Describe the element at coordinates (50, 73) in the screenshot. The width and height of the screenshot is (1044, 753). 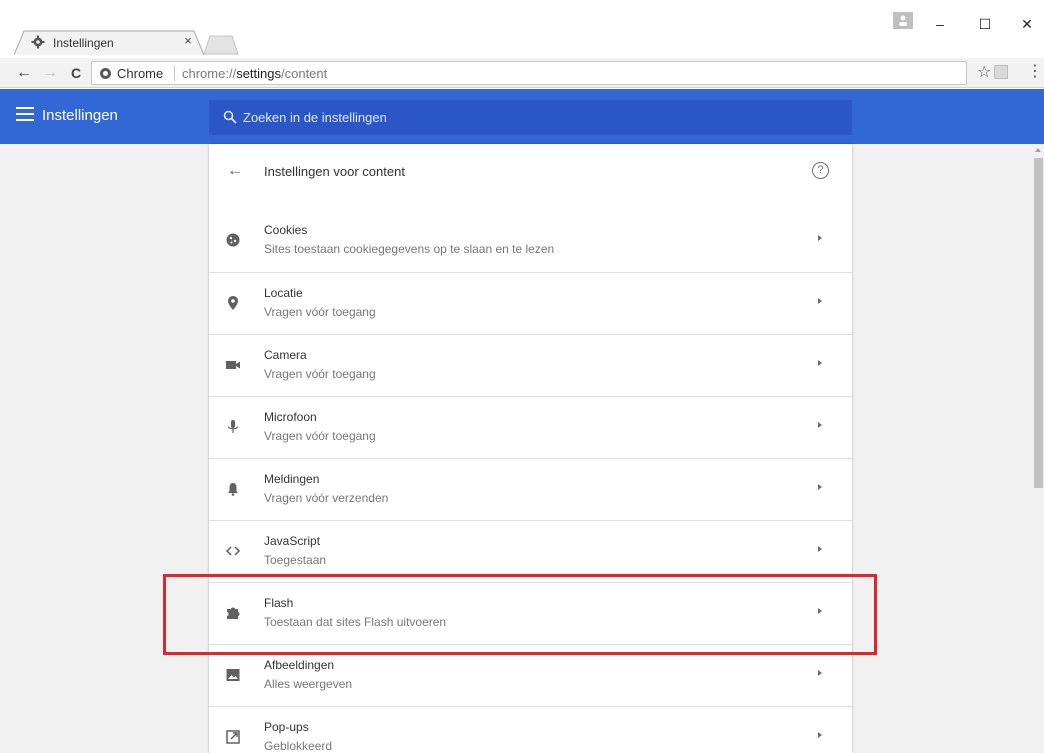
I see `forward-button: →` at that location.